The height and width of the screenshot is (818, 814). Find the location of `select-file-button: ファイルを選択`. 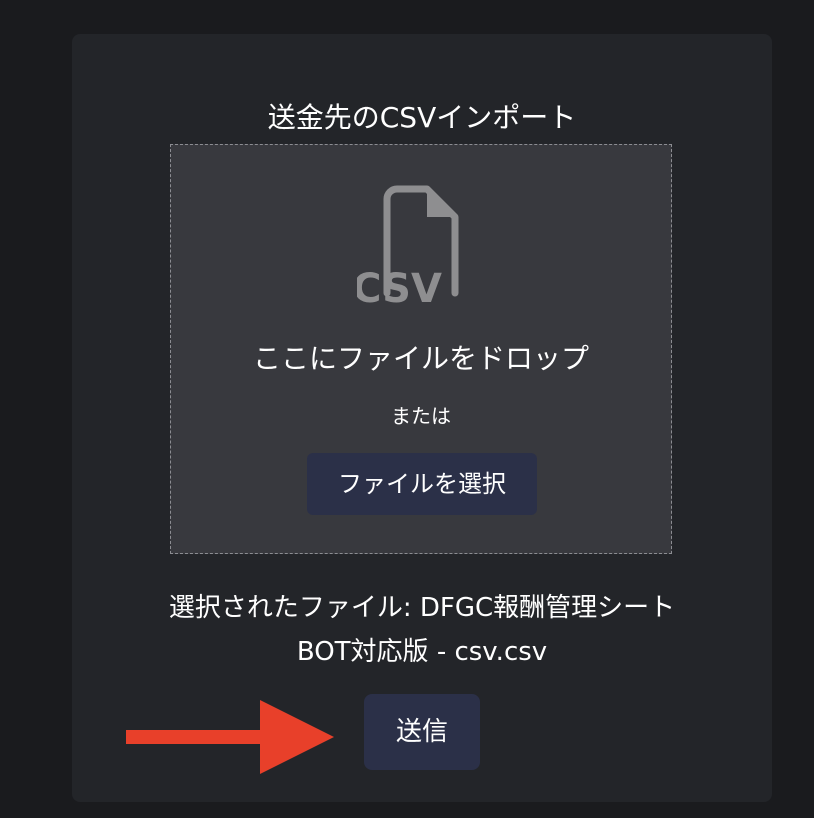

select-file-button: ファイルを選択 is located at coordinates (422, 484).